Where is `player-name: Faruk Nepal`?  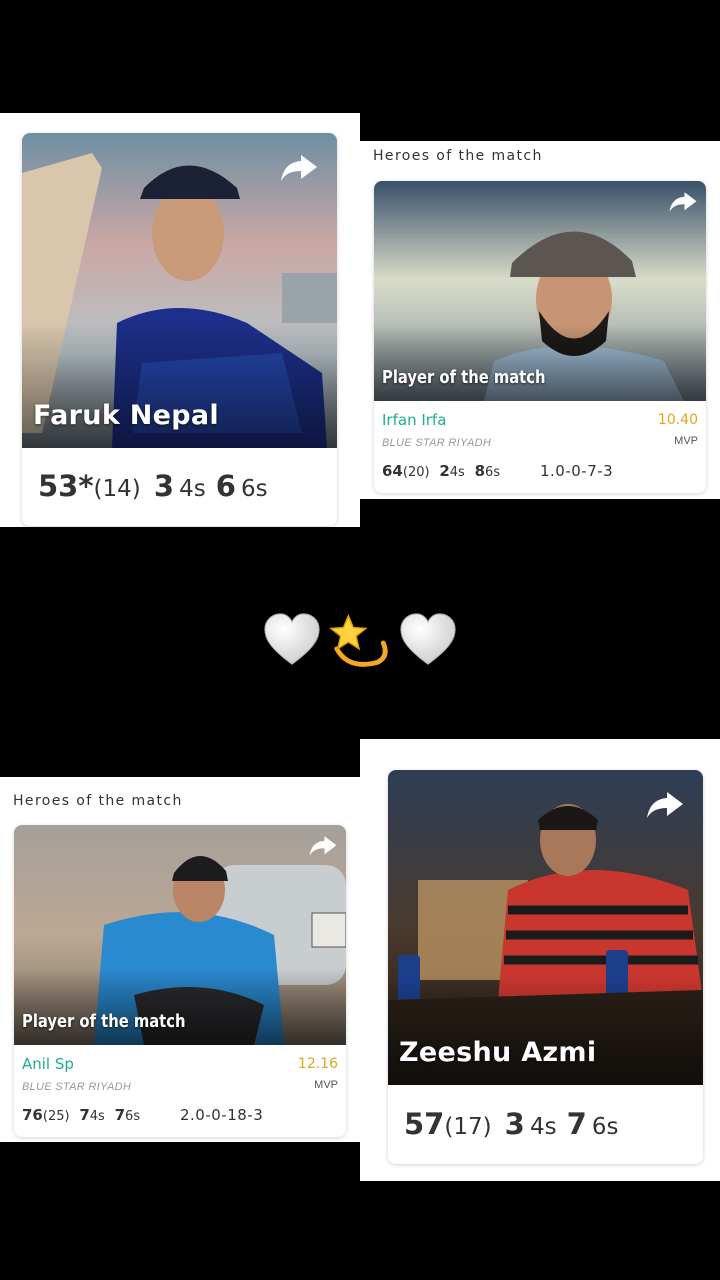
player-name: Faruk Nepal is located at coordinates (126, 415).